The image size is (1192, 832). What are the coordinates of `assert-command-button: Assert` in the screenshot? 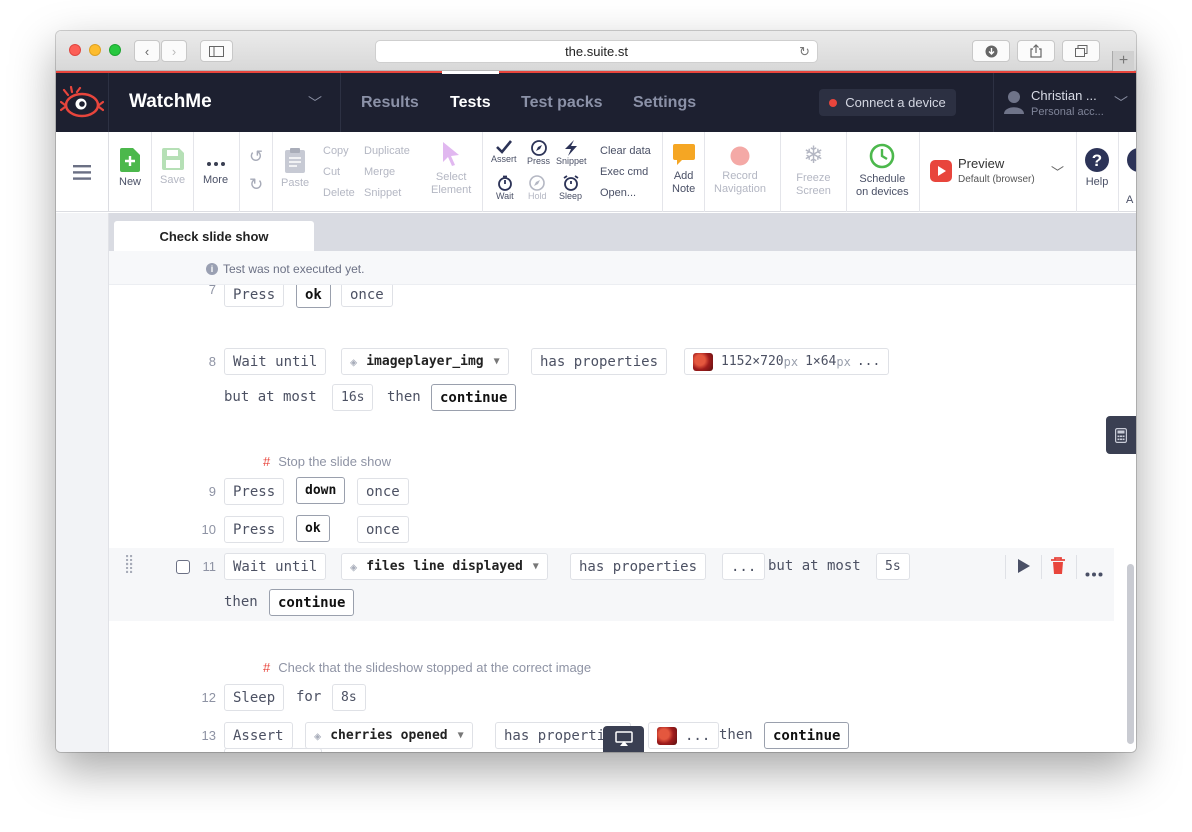 It's located at (504, 152).